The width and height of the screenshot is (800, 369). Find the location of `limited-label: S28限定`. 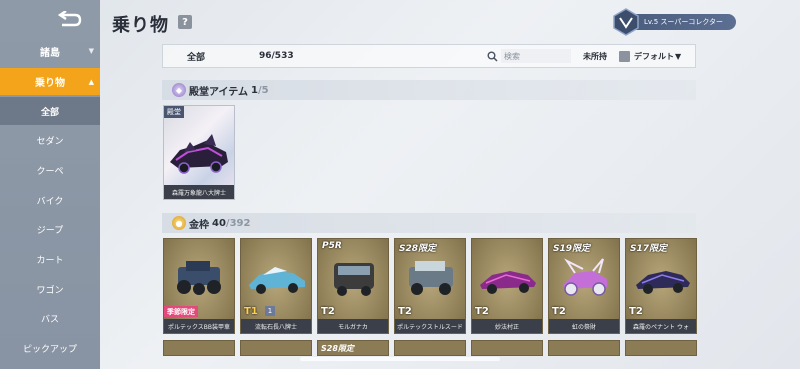

limited-label: S28限定 is located at coordinates (337, 348).